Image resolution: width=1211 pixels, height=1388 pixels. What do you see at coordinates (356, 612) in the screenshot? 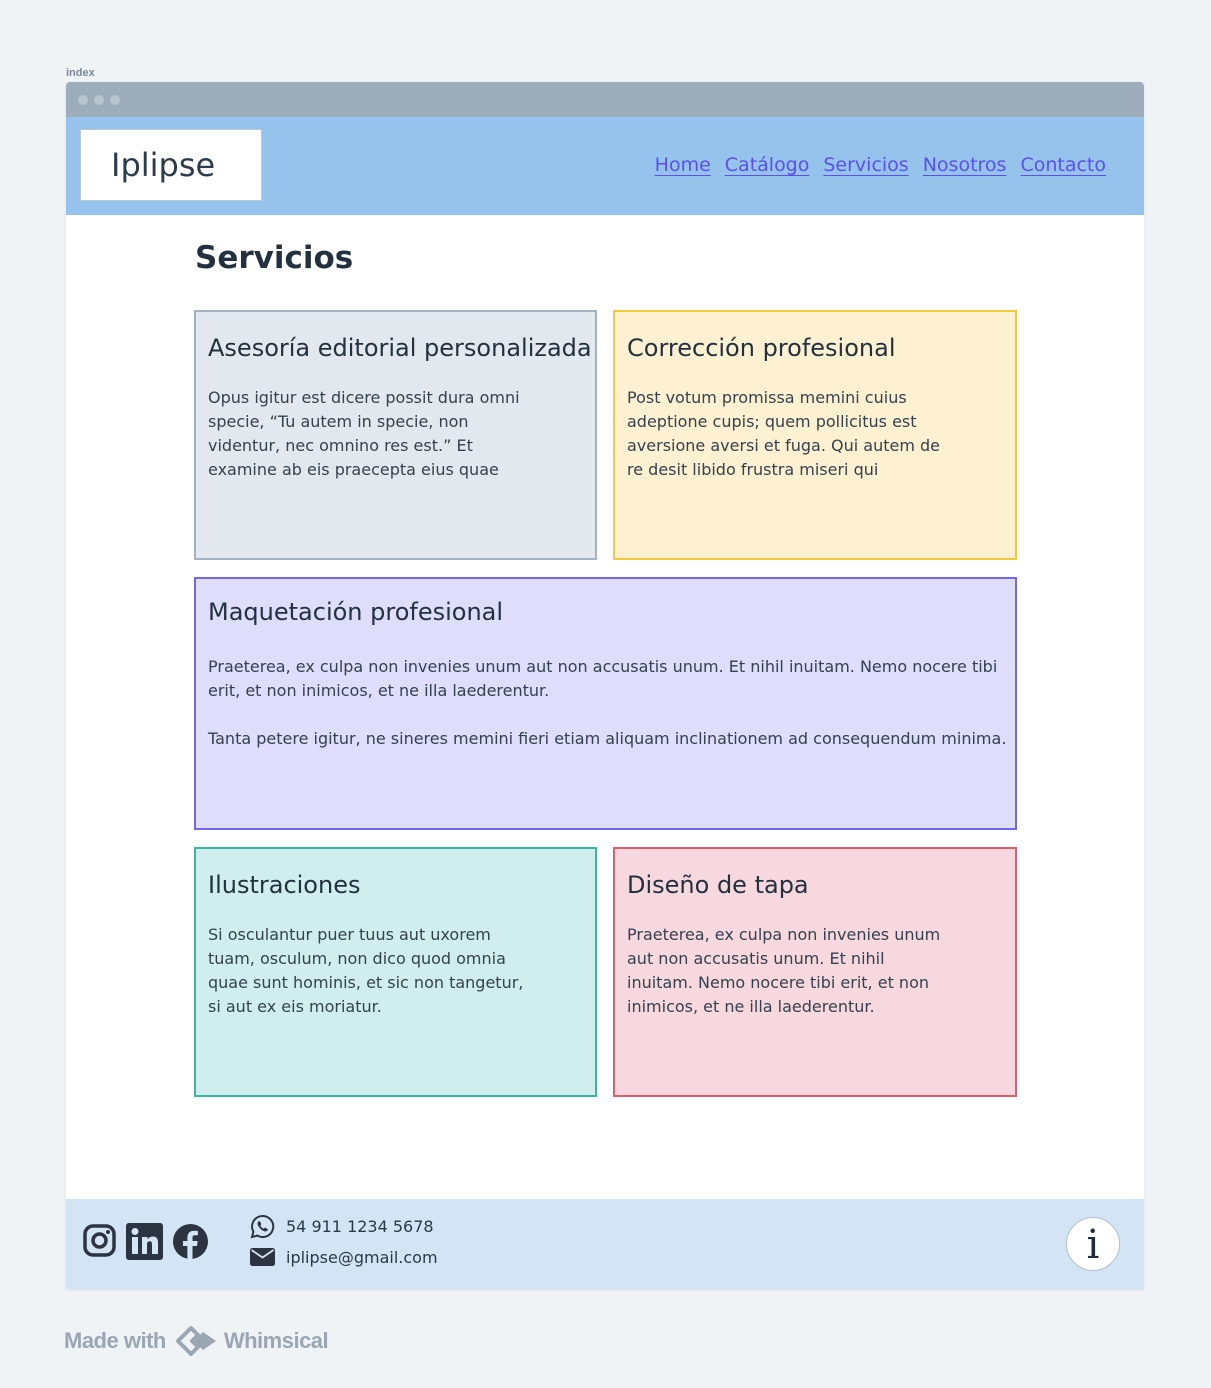
I see `card-title: Maquetación profesional` at bounding box center [356, 612].